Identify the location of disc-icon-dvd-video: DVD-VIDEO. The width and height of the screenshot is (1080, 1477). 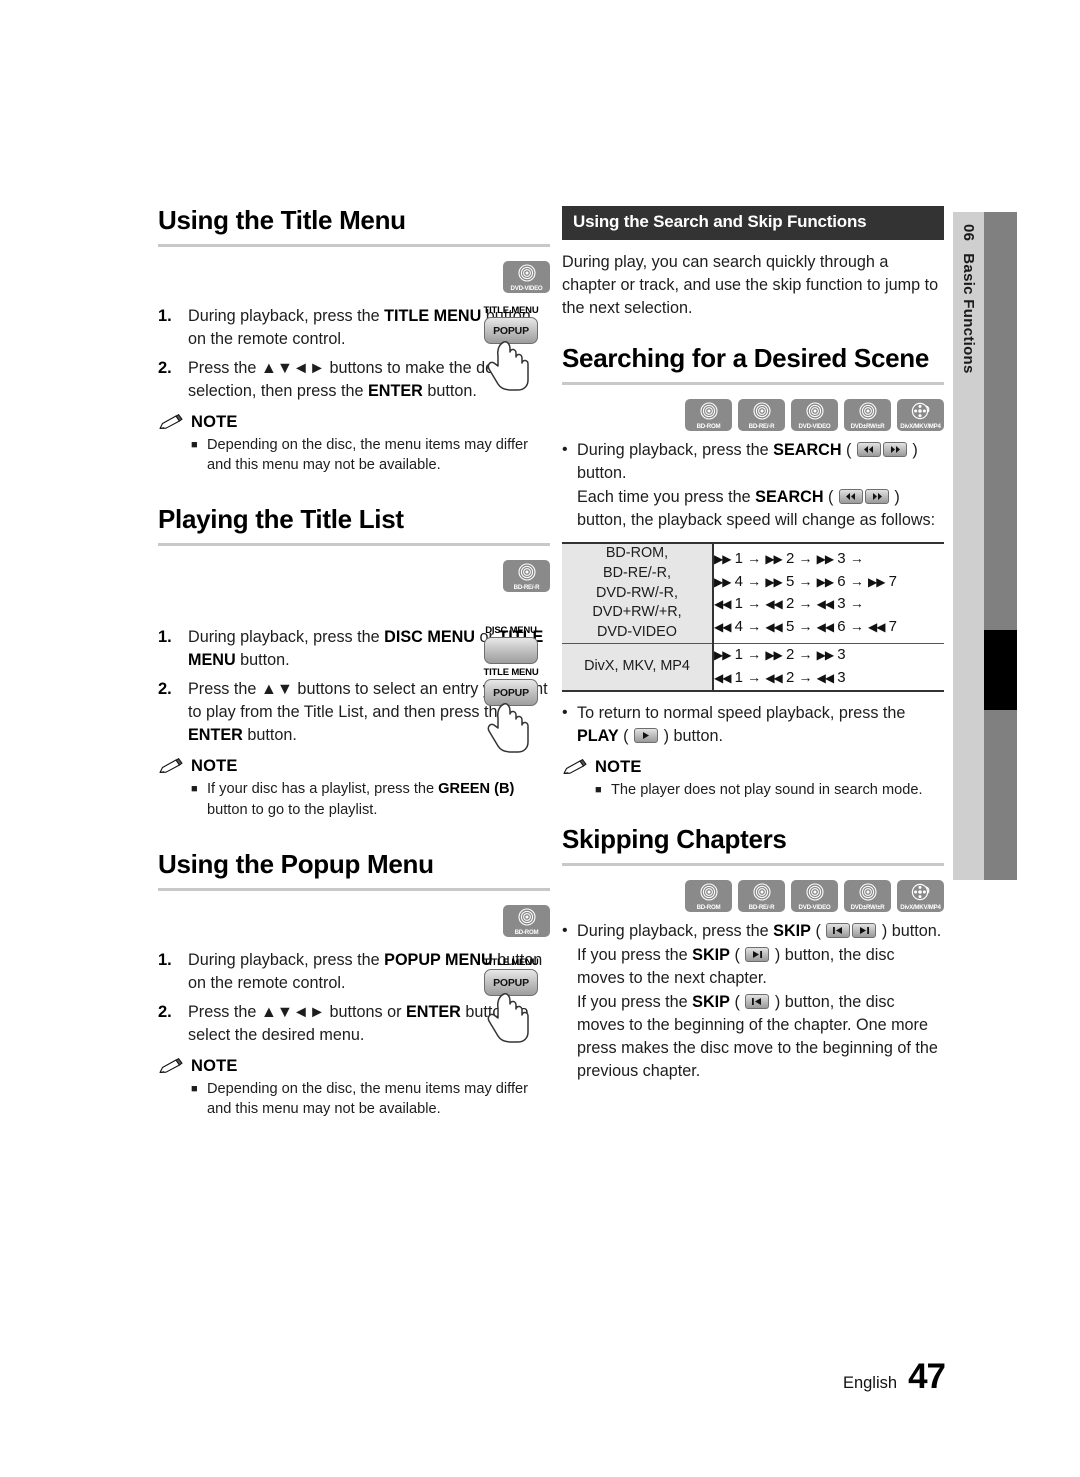
(814, 896).